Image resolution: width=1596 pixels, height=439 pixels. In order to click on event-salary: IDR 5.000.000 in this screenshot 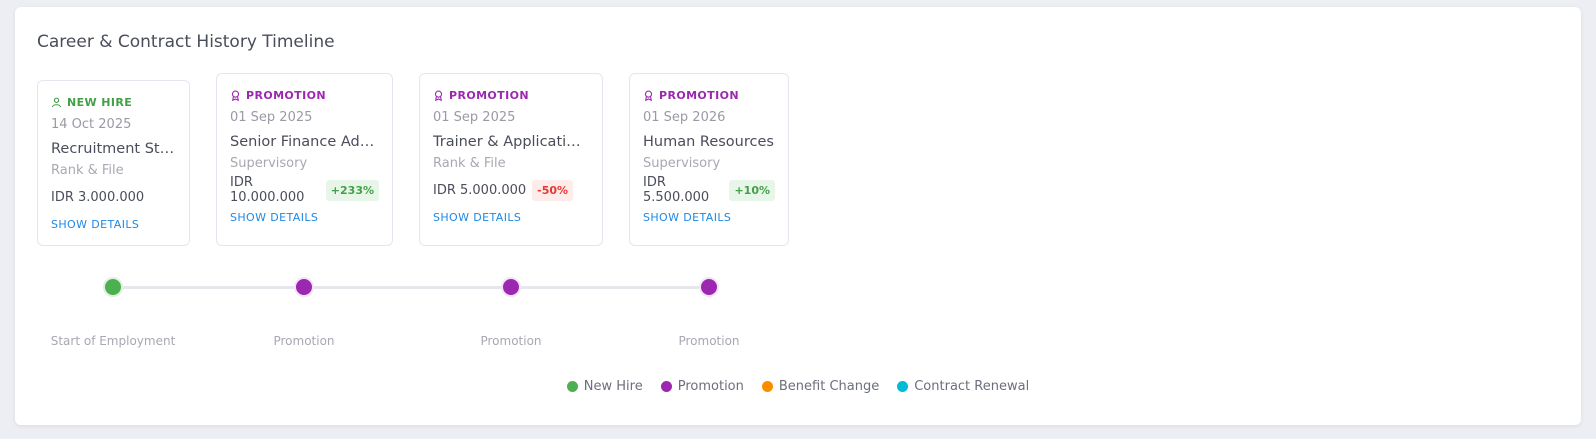, I will do `click(480, 190)`.